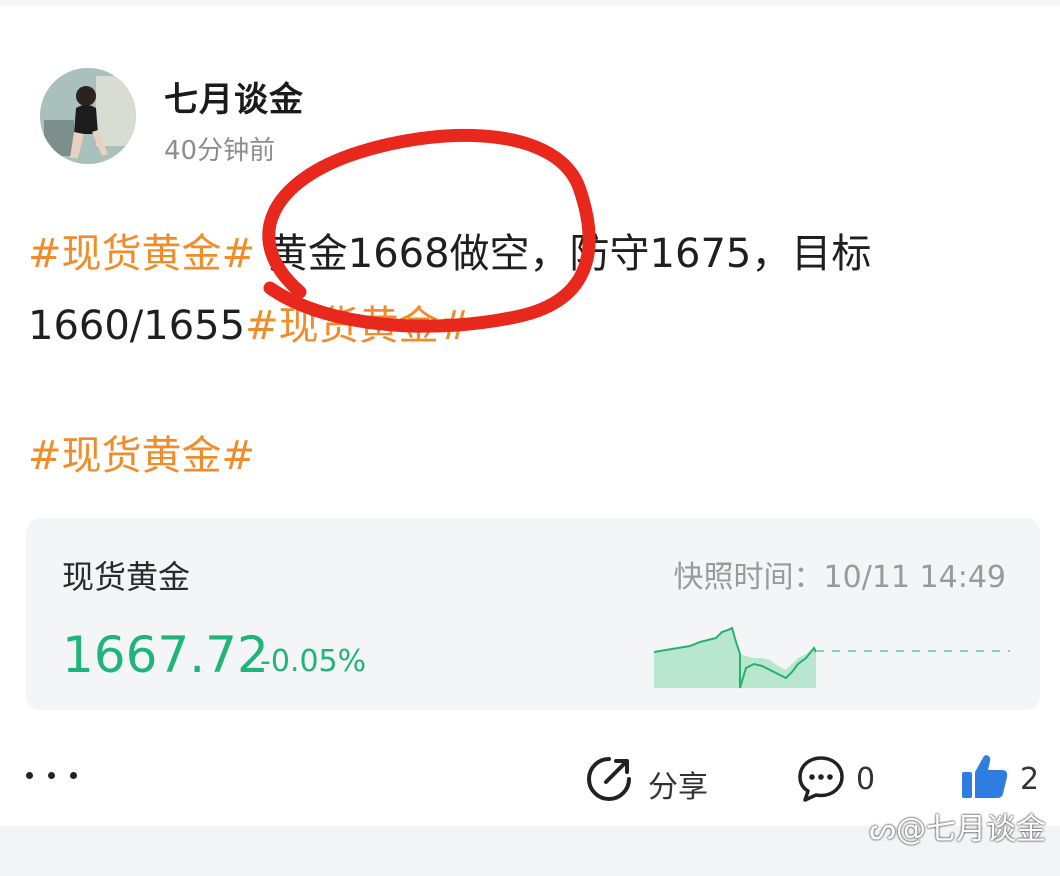  What do you see at coordinates (508, 326) in the screenshot?
I see `post-line-2: 1660/1655#现货黄金#` at bounding box center [508, 326].